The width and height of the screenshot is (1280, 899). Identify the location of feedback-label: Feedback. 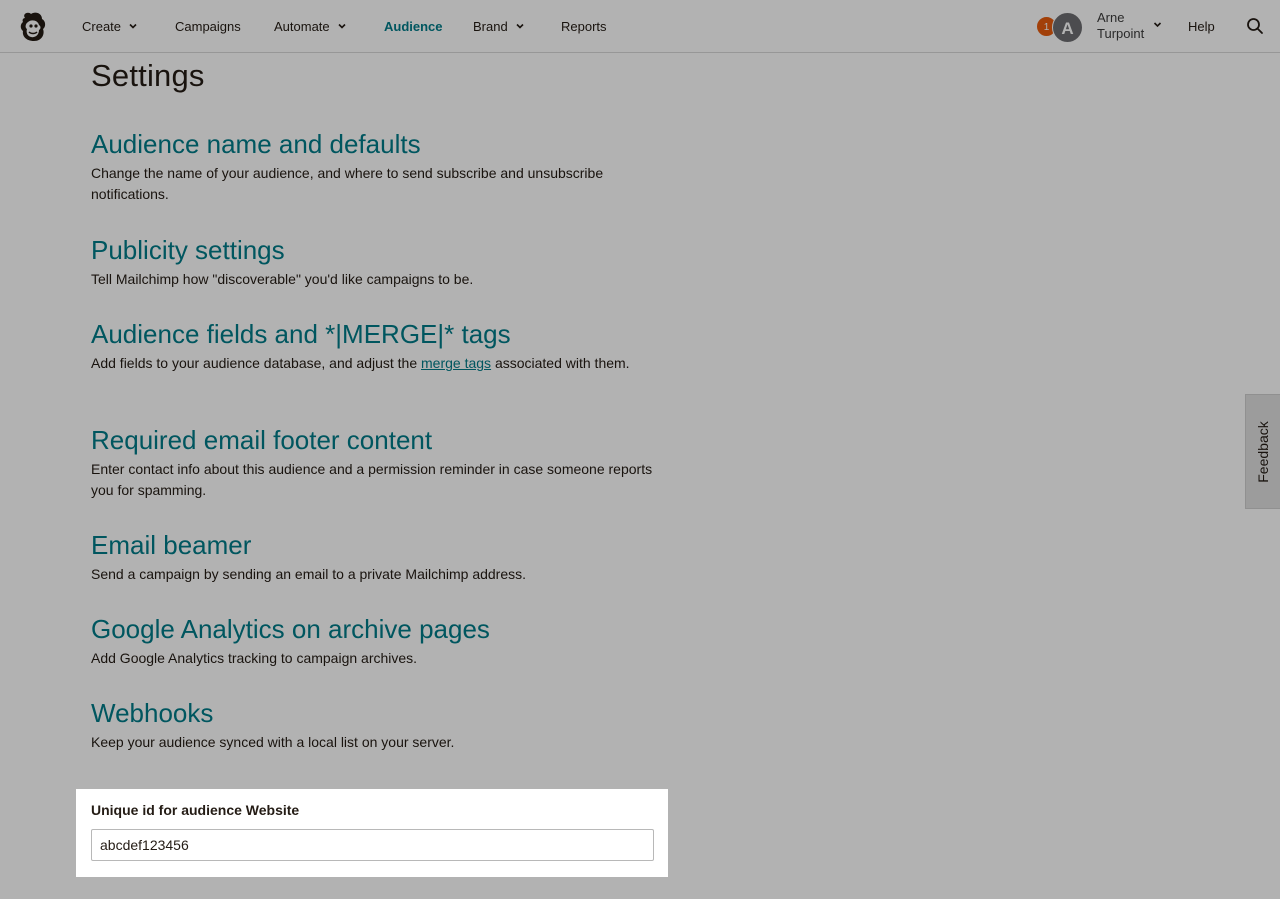
(1263, 451).